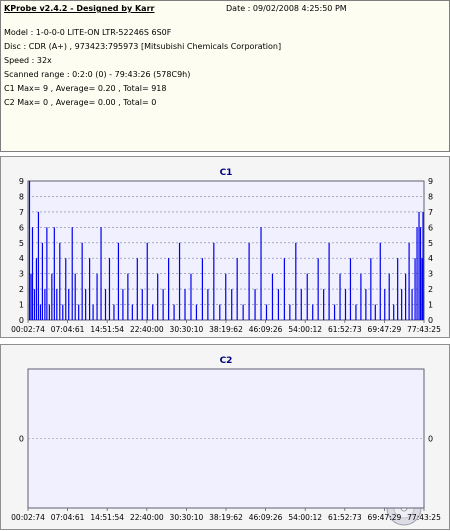  What do you see at coordinates (28, 517) in the screenshot?
I see `c2-xtick-label: 00:02:74` at bounding box center [28, 517].